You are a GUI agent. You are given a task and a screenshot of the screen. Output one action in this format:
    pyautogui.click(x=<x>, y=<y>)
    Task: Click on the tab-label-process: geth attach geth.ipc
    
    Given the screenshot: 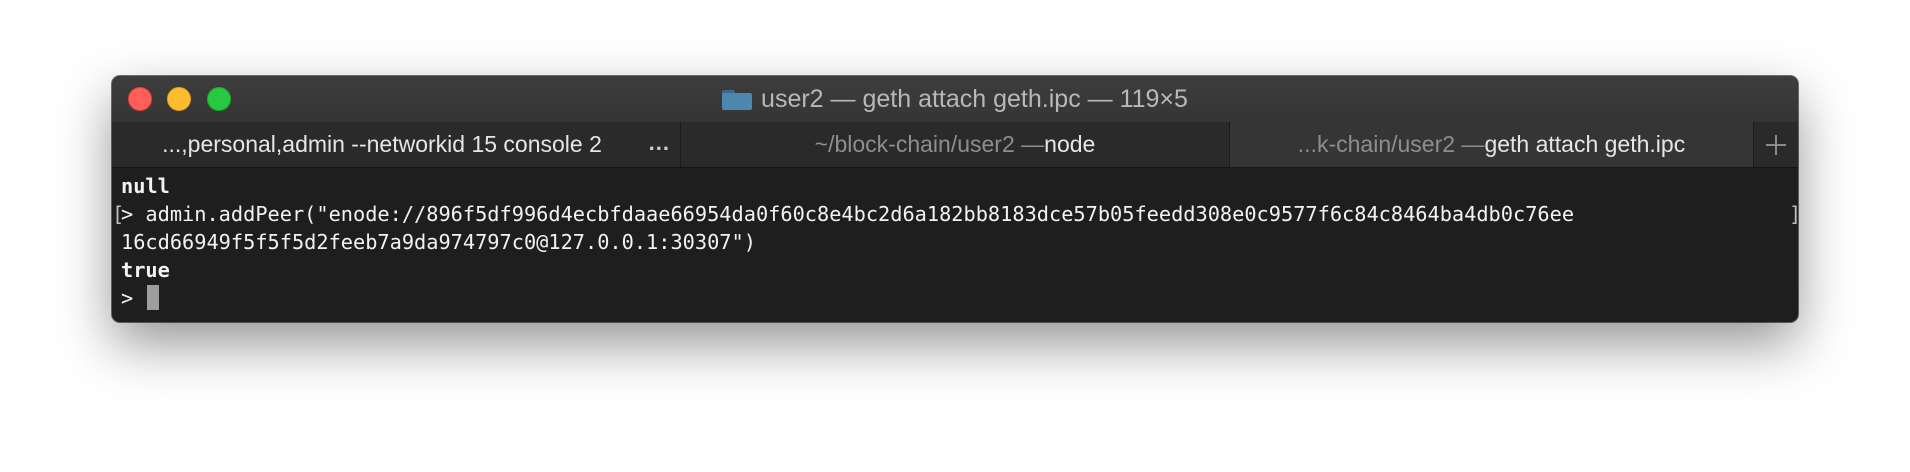 What is the action you would take?
    pyautogui.click(x=1585, y=144)
    